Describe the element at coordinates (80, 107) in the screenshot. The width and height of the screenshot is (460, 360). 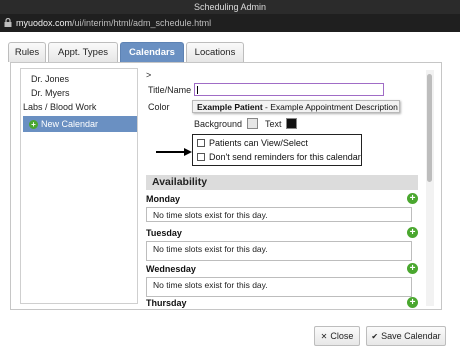
I see `calendar-item-labs: Labs / Blood Work` at that location.